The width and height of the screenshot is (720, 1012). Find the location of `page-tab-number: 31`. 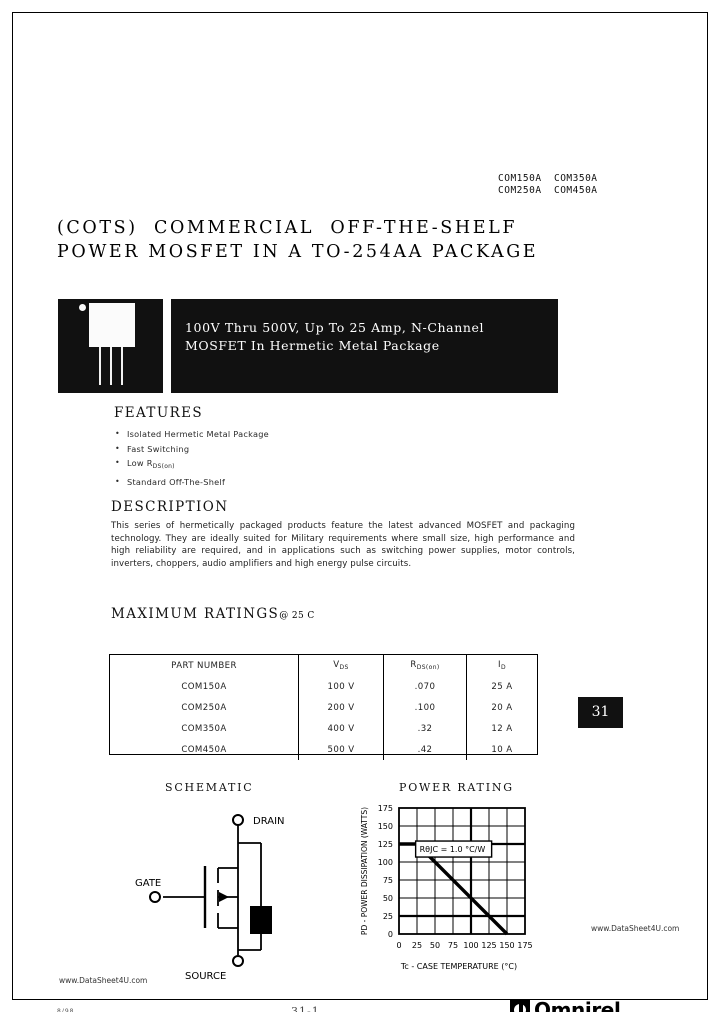

page-tab-number: 31 is located at coordinates (600, 712).